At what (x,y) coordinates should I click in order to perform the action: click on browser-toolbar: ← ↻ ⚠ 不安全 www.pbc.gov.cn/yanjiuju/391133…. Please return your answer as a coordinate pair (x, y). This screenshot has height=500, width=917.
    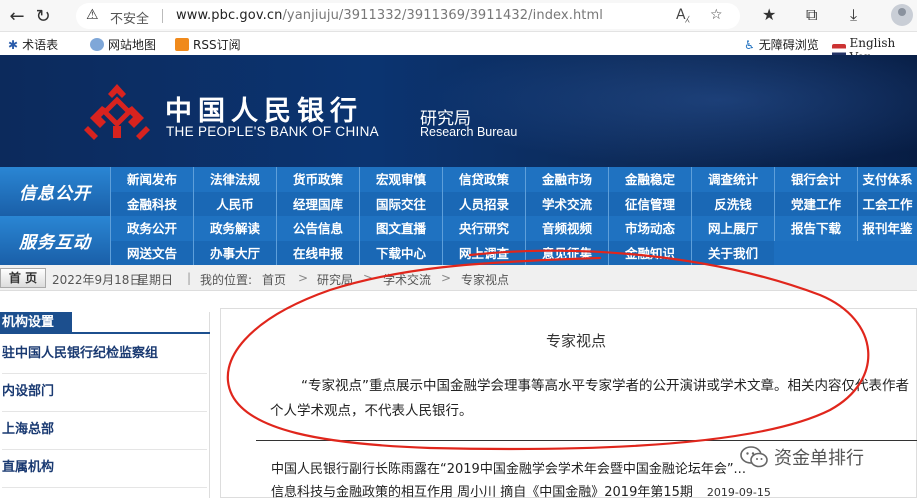
    Looking at the image, I should click on (458, 16).